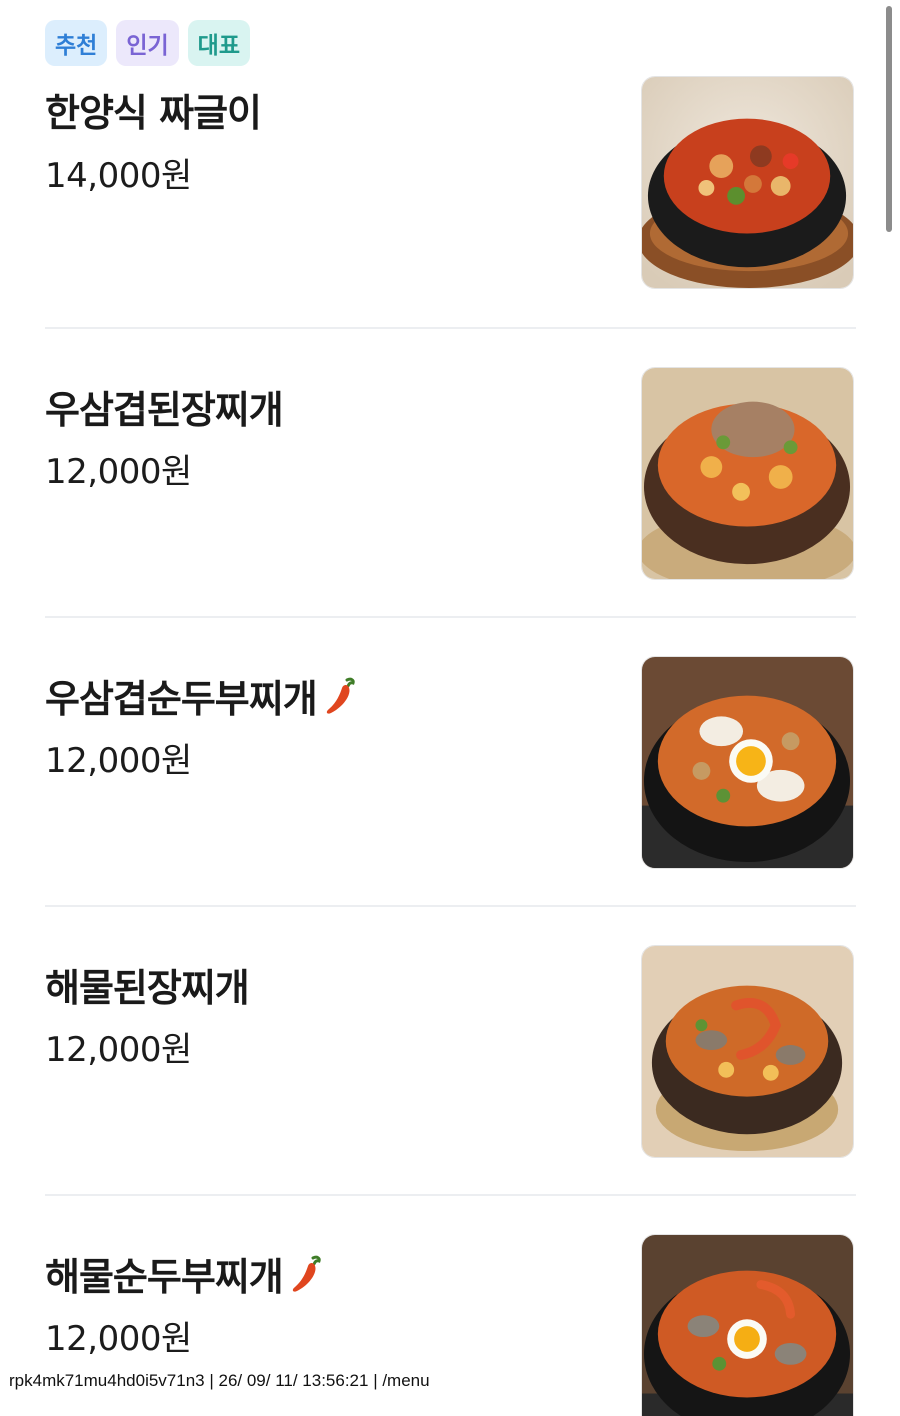 The height and width of the screenshot is (1416, 900). What do you see at coordinates (76, 43) in the screenshot?
I see `tag-recommended: 추천` at bounding box center [76, 43].